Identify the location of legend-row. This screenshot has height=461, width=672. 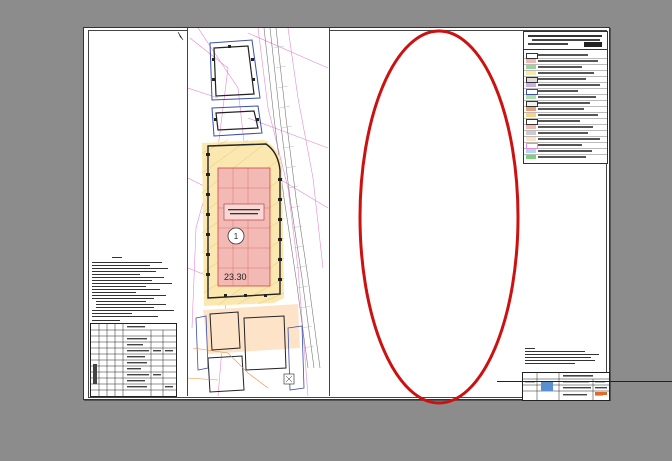
(565, 157).